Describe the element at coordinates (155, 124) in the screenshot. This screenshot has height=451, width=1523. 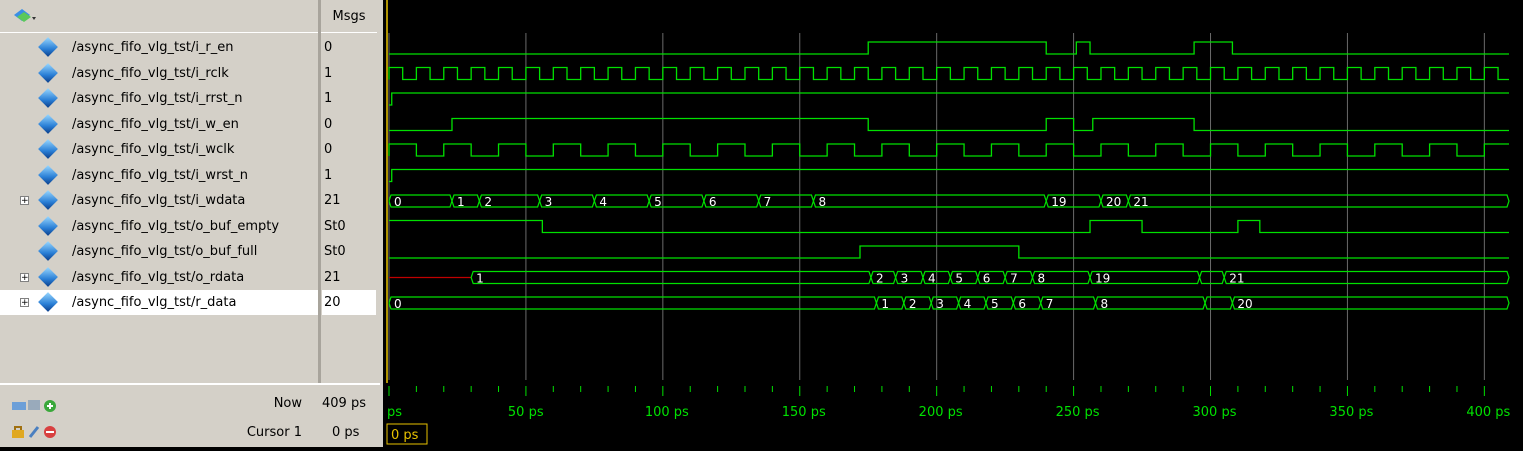
I see `signal-name: /async_fifo_vlg_tst/i_w_en` at that location.